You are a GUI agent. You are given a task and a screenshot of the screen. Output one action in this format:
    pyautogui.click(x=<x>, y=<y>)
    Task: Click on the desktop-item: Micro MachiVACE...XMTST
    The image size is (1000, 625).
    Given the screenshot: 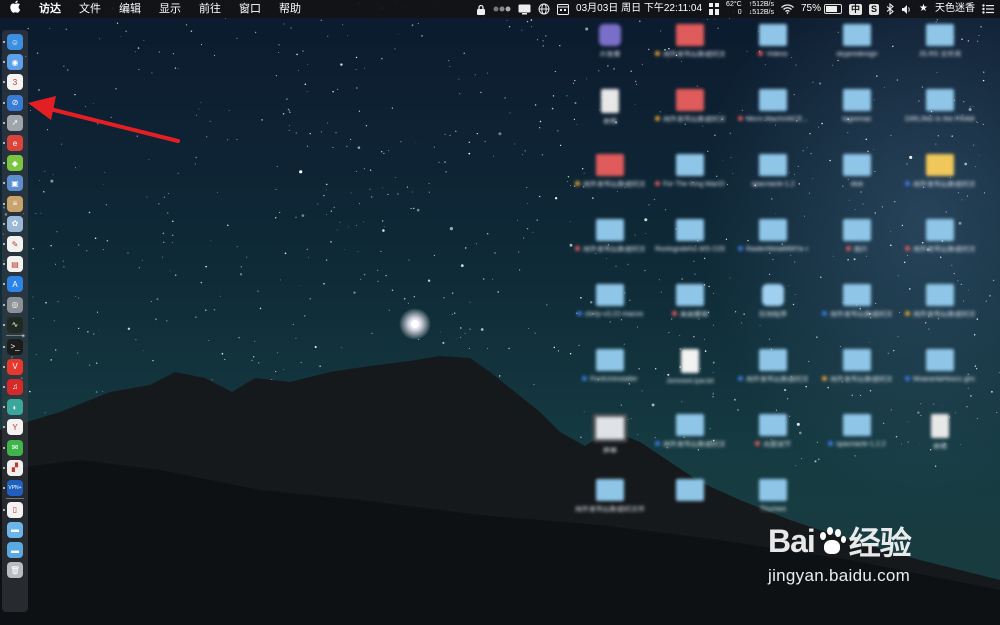 What is the action you would take?
    pyautogui.click(x=773, y=115)
    